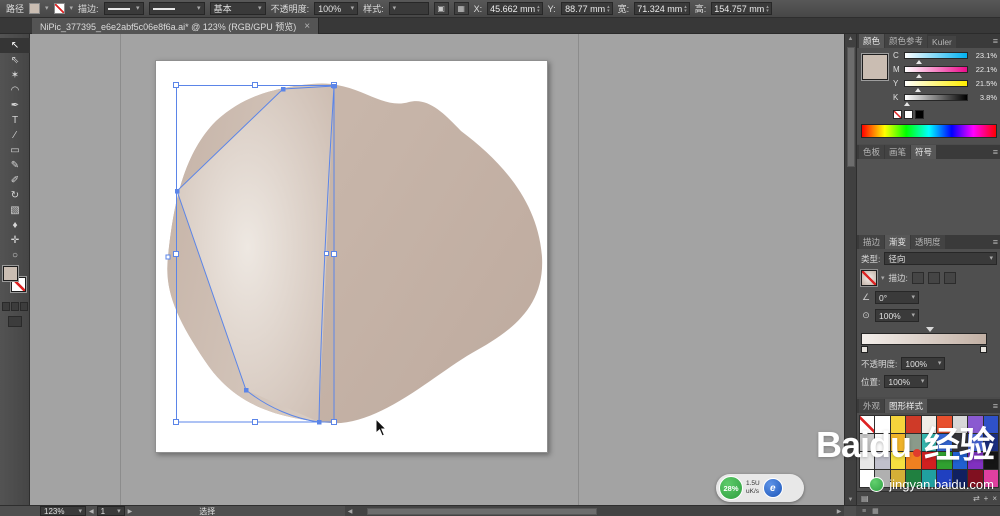 Image resolution: width=1000 pixels, height=516 pixels. What do you see at coordinates (949, 278) in the screenshot?
I see `stroke-apply-across-icon` at bounding box center [949, 278].